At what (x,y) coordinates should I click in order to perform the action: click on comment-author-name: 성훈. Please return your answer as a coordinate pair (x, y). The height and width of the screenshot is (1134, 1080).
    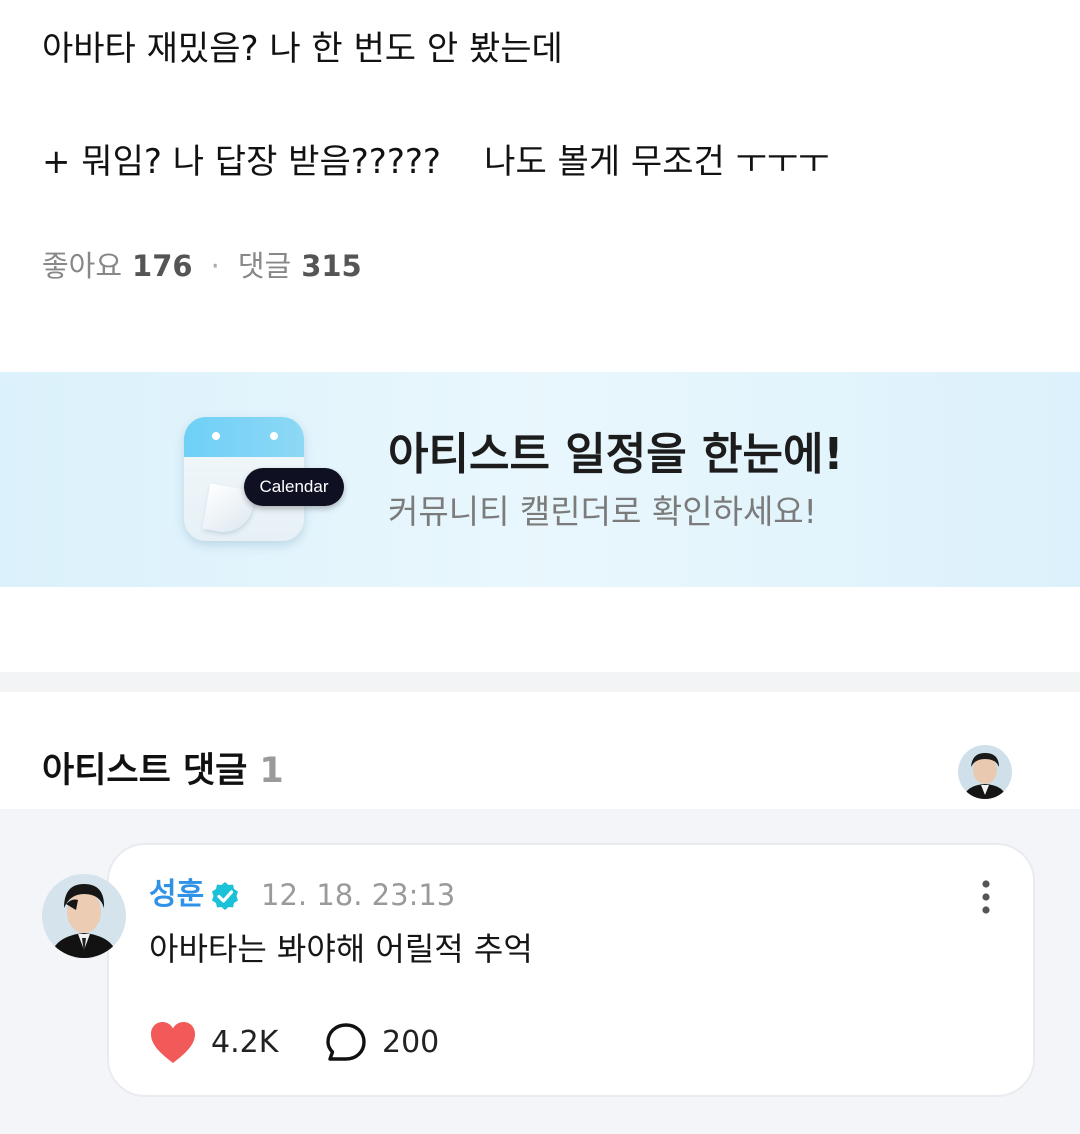
    Looking at the image, I should click on (176, 895).